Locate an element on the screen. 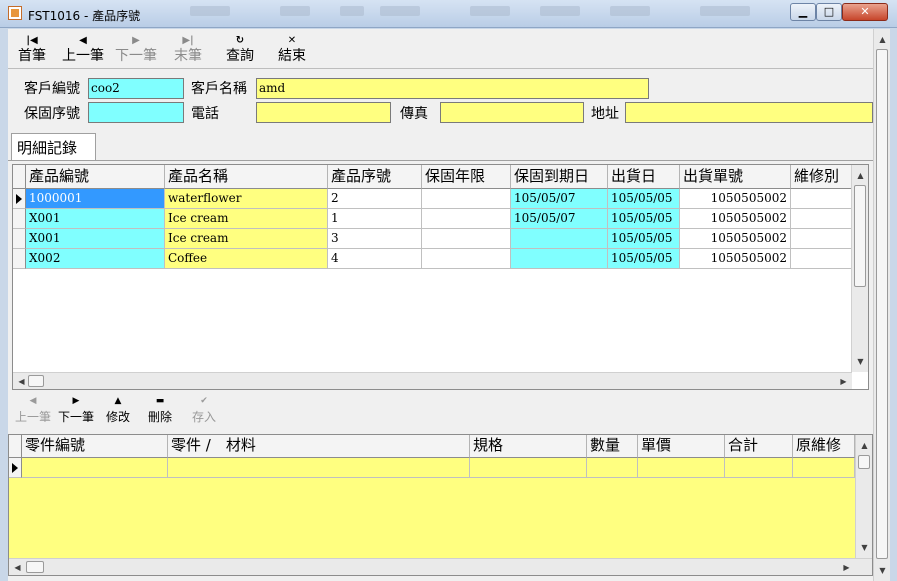 The height and width of the screenshot is (581, 897). fax-field is located at coordinates (512, 112).